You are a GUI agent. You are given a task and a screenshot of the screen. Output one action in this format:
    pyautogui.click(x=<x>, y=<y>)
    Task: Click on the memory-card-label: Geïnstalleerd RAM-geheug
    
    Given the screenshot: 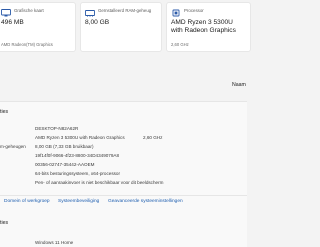 What is the action you would take?
    pyautogui.click(x=125, y=10)
    